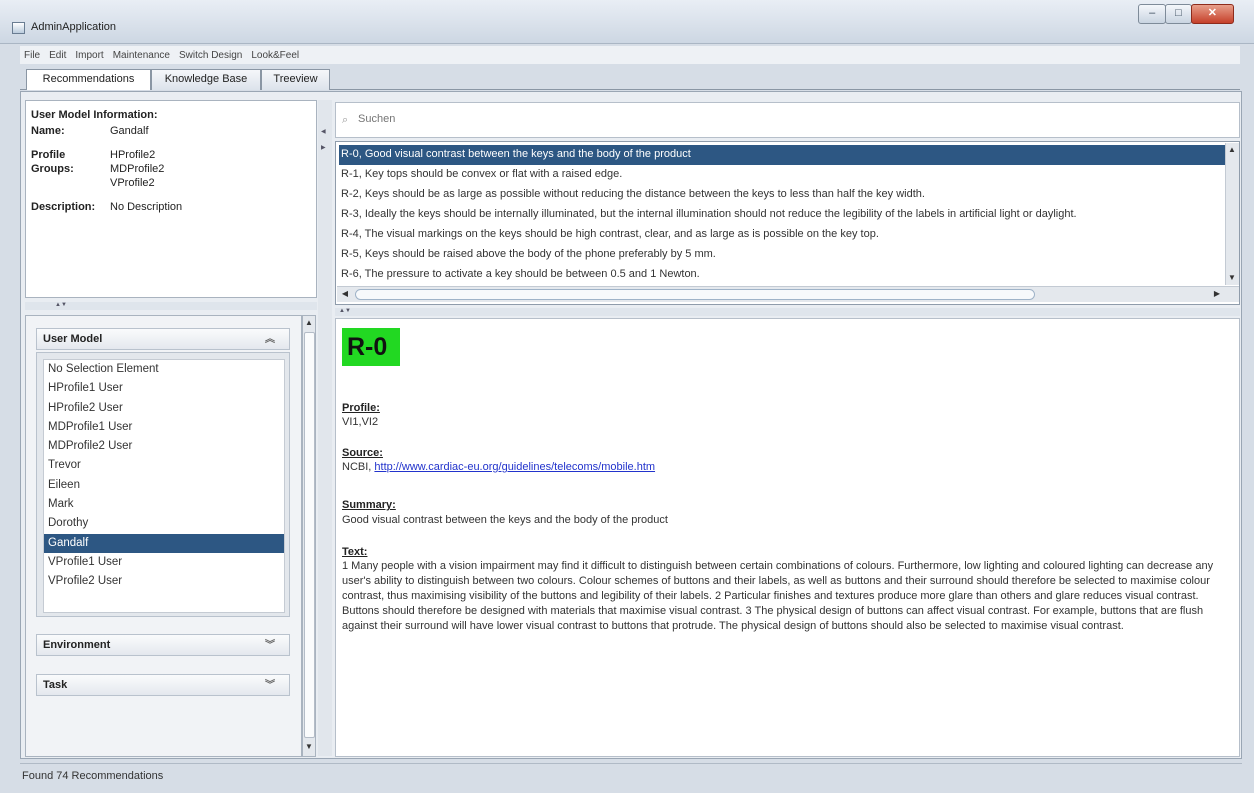  What do you see at coordinates (89, 55) in the screenshot?
I see `menu-import: Import` at bounding box center [89, 55].